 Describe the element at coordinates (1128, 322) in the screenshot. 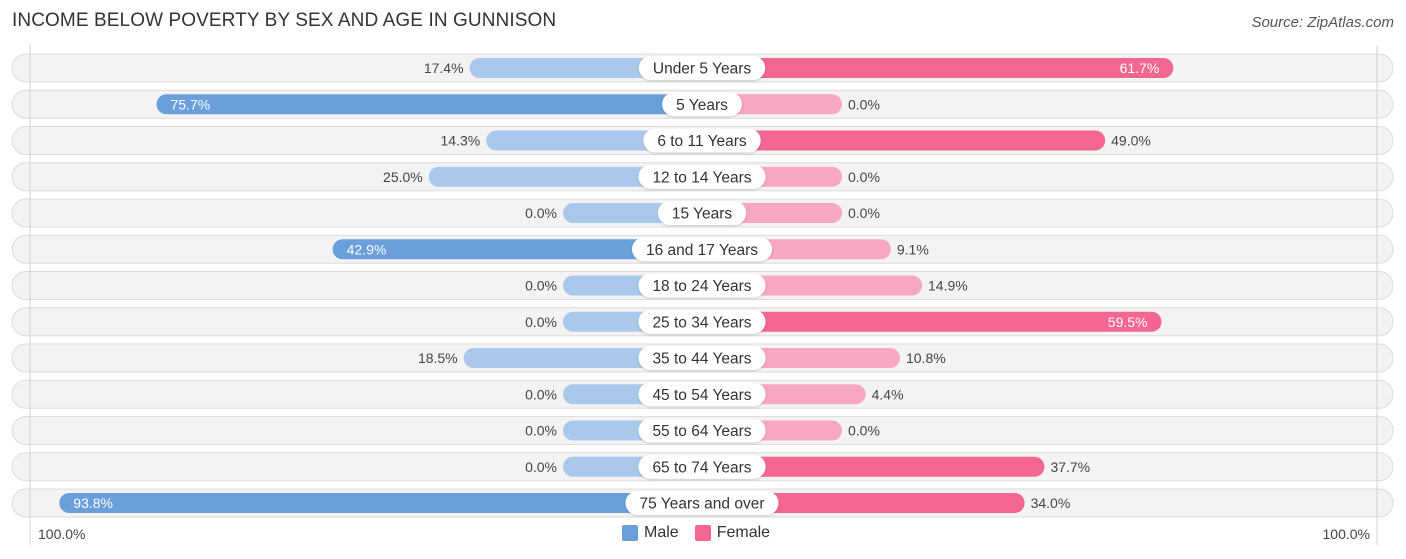

I see `data-label-female: 59.5%` at that location.